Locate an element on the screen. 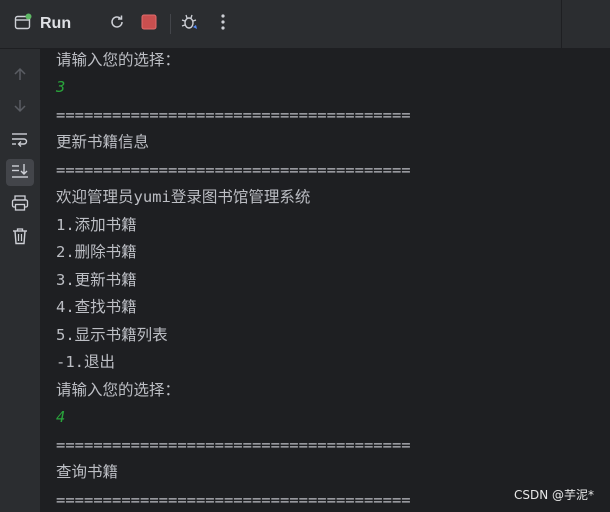  rerun-button is located at coordinates (117, 24).